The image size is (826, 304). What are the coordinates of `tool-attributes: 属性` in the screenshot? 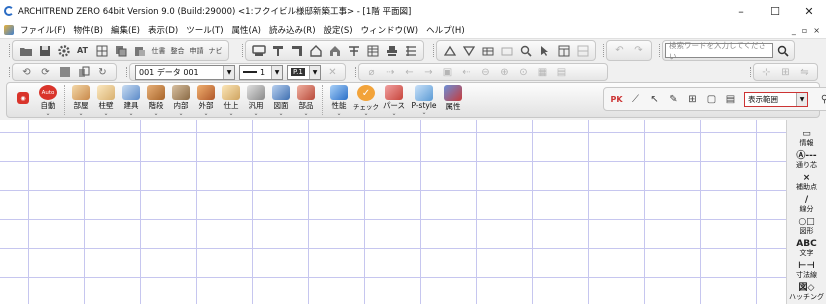 It's located at (453, 100).